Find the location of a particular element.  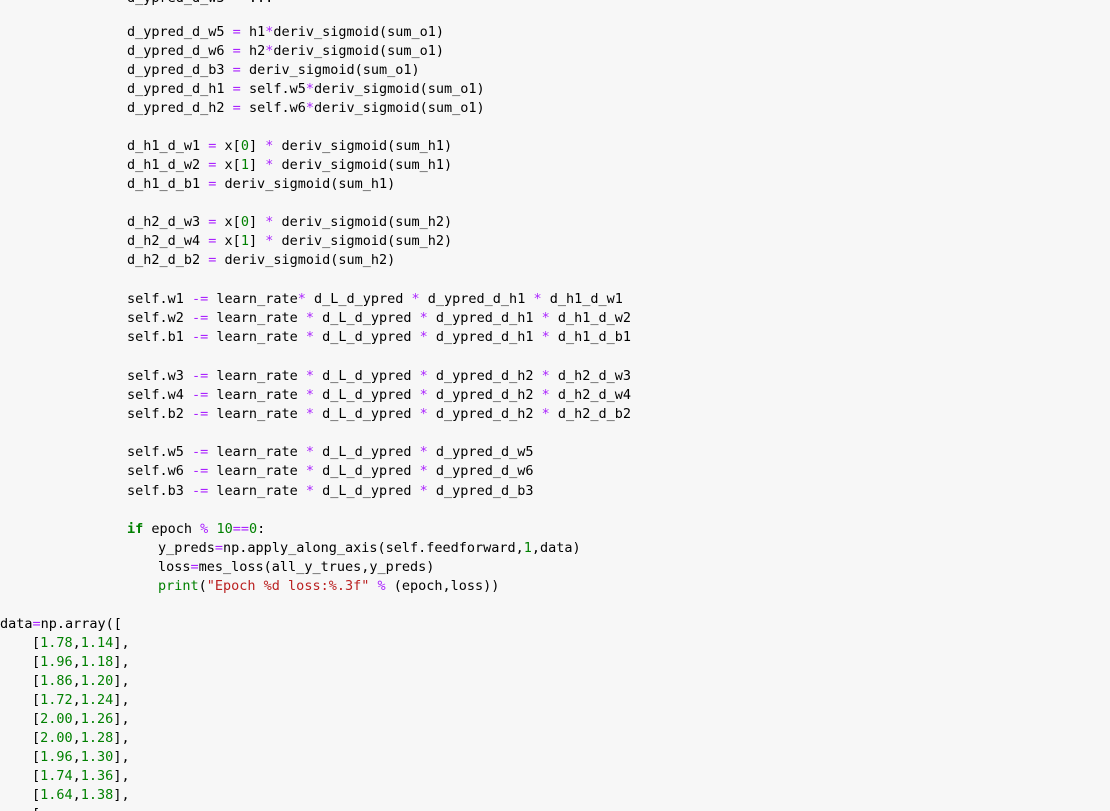

code-line: d_h2_d_b2 = deriv_sigmoid(sum_h2) is located at coordinates (261, 260).